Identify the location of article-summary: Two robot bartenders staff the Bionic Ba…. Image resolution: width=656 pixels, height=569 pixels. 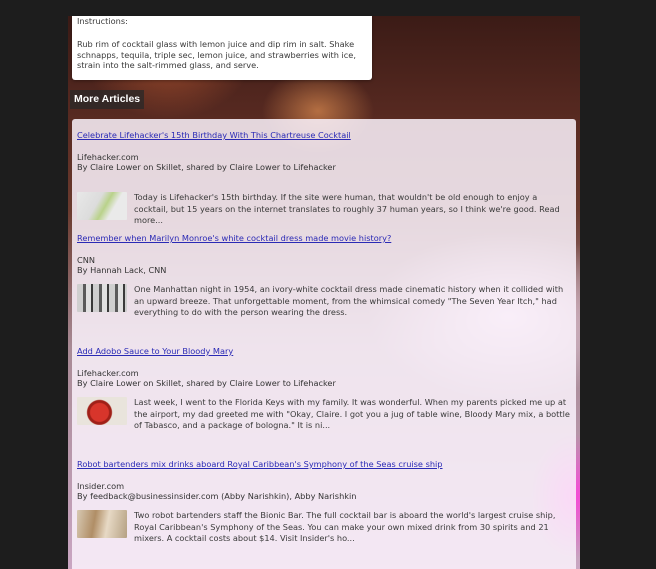
(345, 526).